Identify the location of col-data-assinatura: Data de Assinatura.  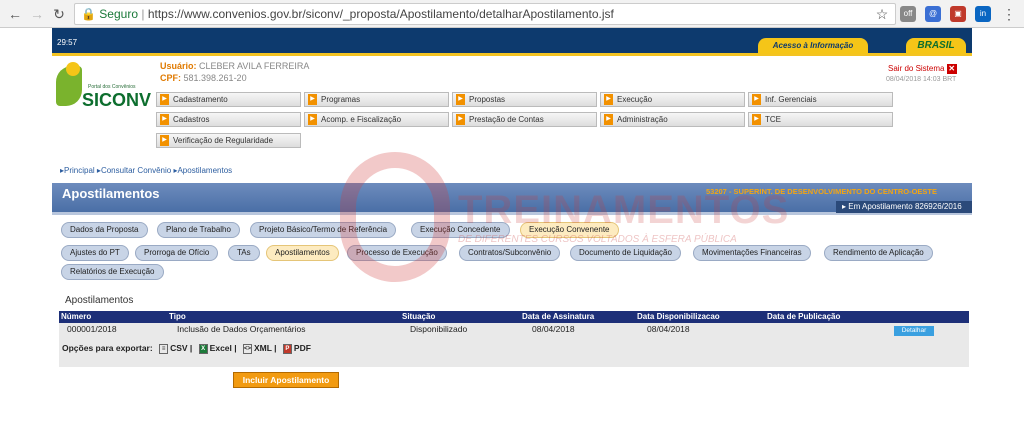
(558, 316).